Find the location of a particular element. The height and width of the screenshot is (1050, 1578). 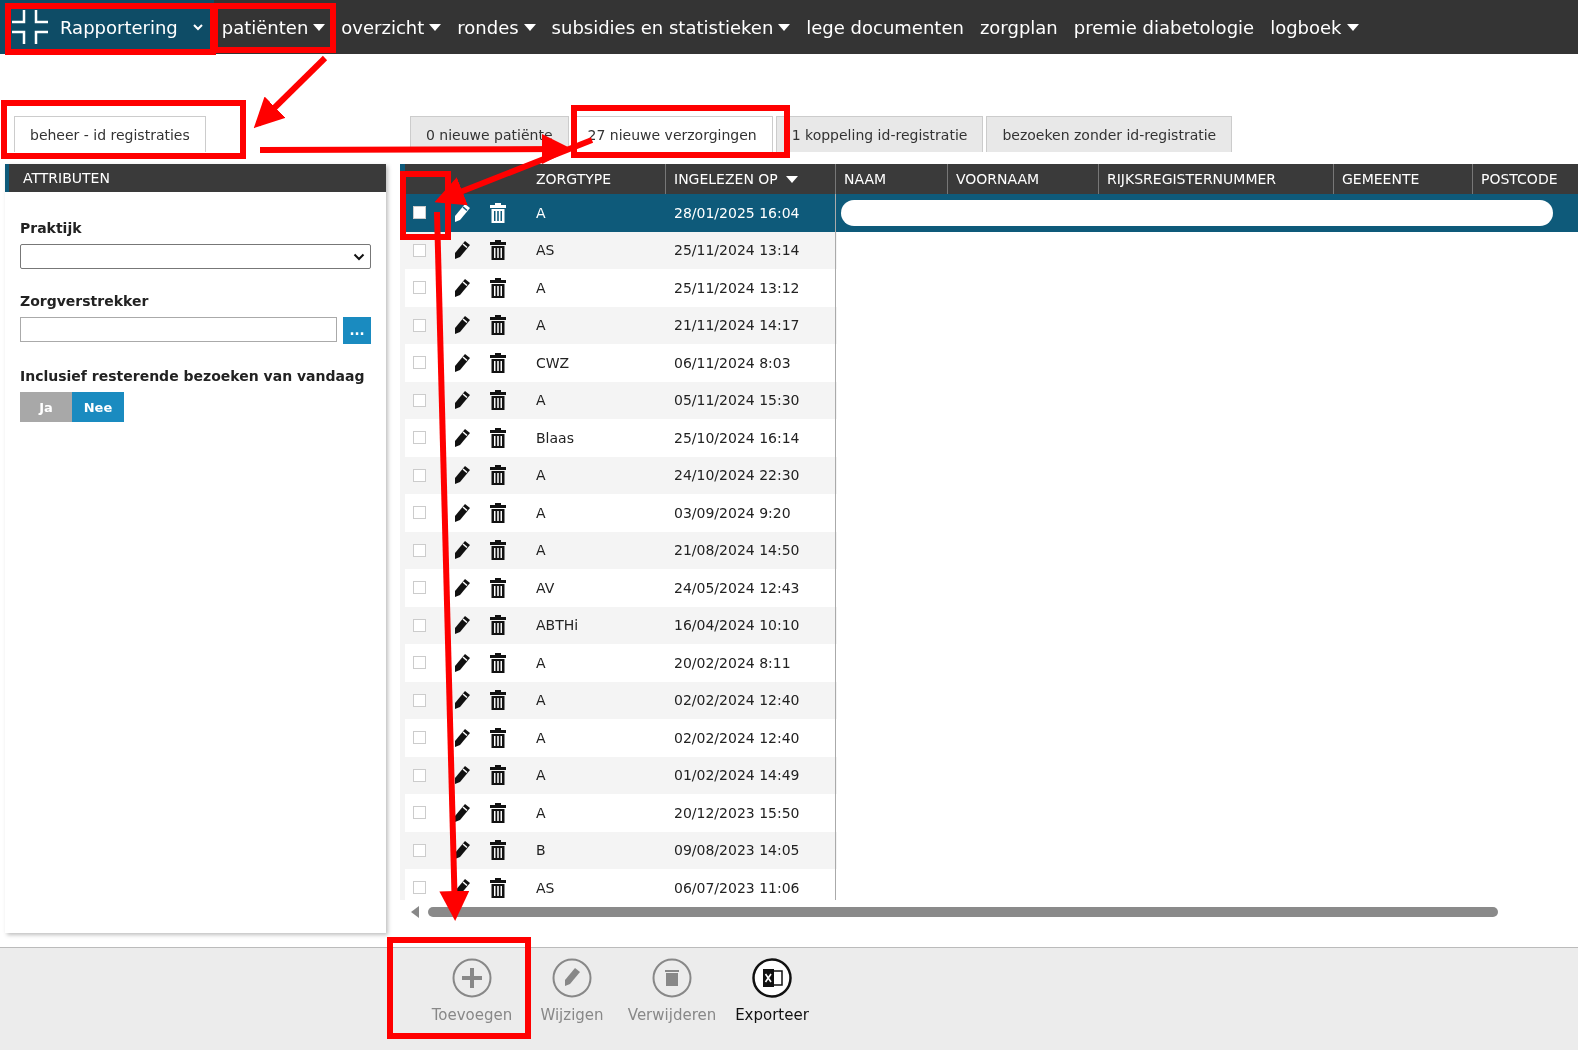

tab: bezoeken zonder id-registratie is located at coordinates (1109, 134).